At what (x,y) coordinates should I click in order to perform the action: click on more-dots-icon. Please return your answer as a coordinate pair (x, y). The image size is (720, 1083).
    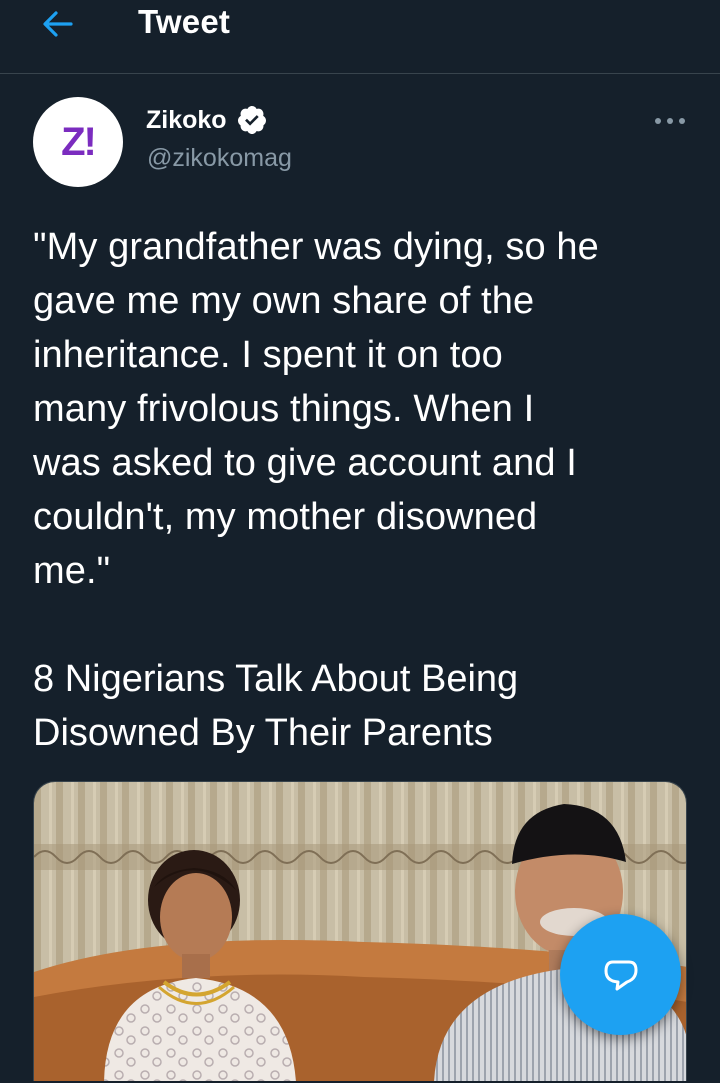
    Looking at the image, I should click on (670, 121).